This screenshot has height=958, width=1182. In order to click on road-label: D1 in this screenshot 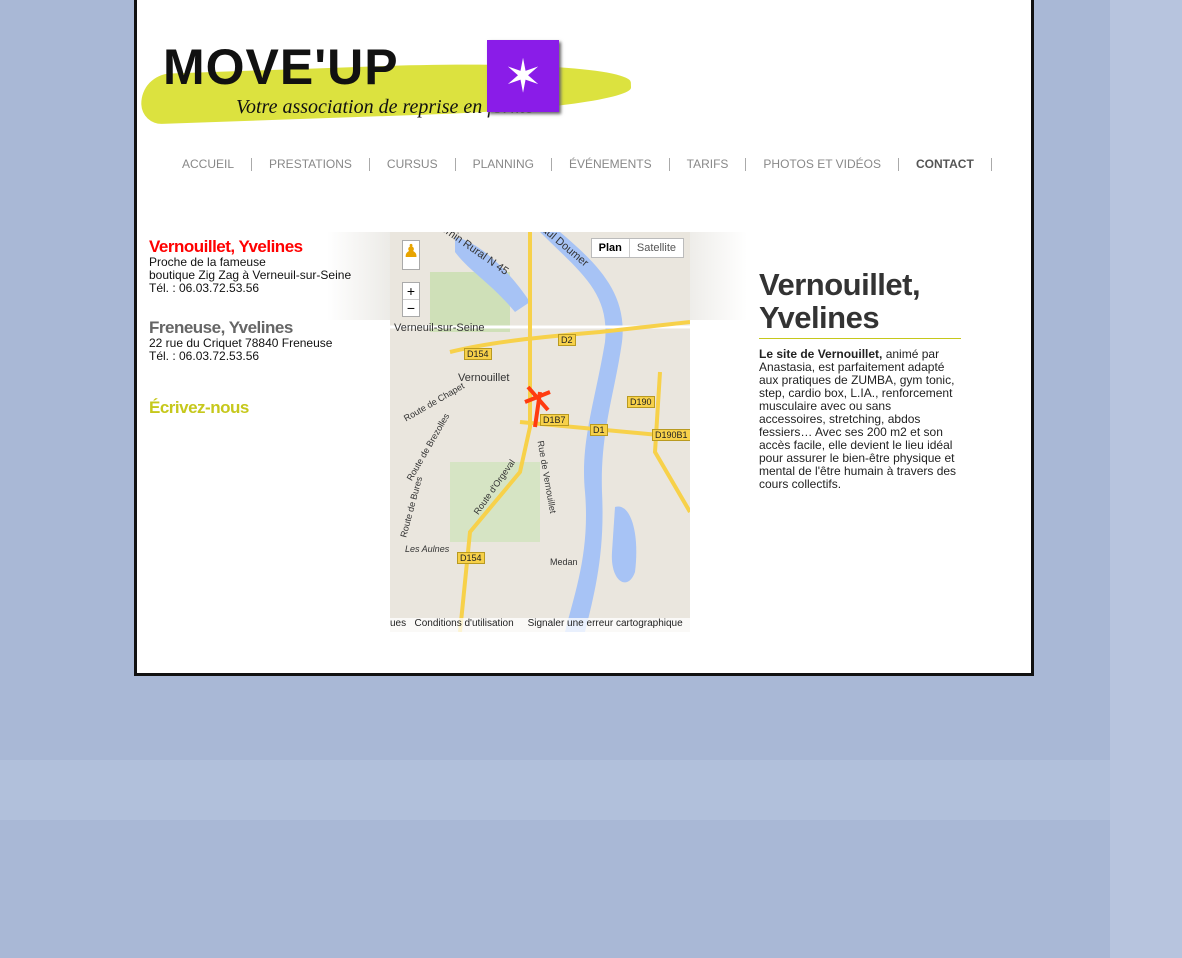, I will do `click(599, 430)`.